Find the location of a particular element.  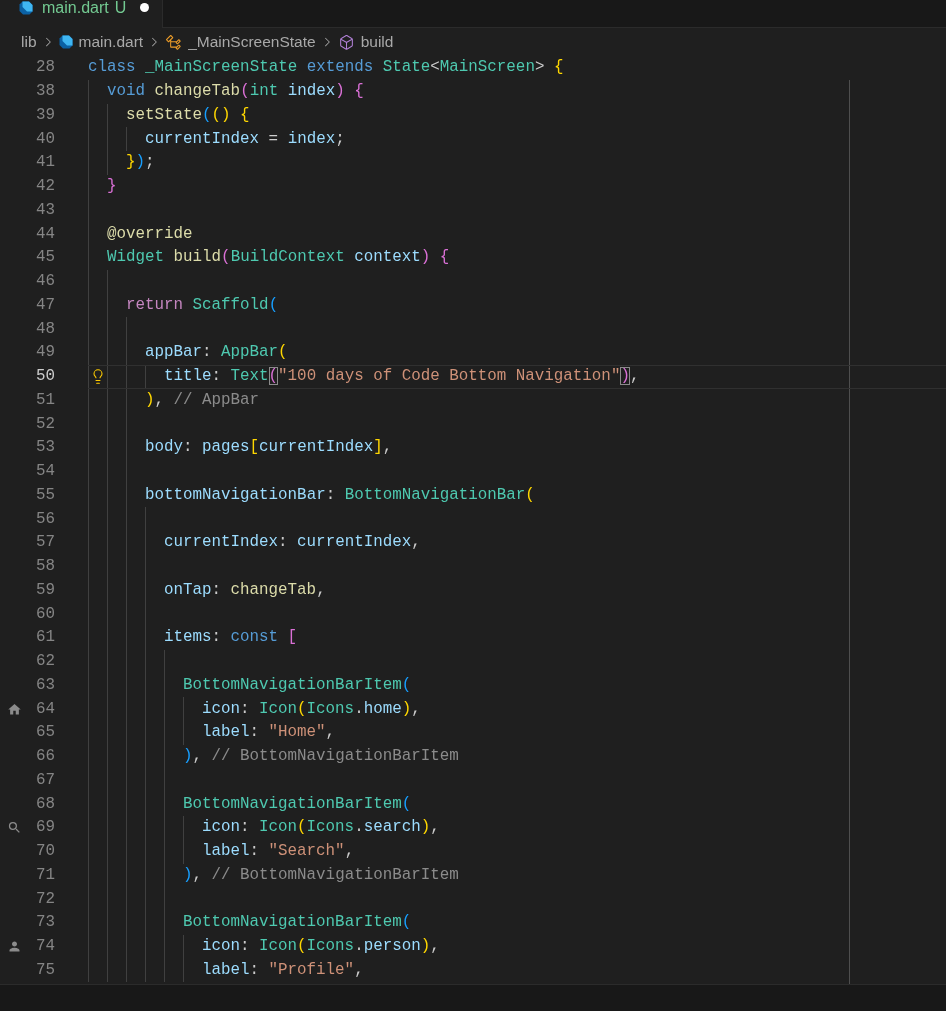

line-number: 55 is located at coordinates (45, 495).